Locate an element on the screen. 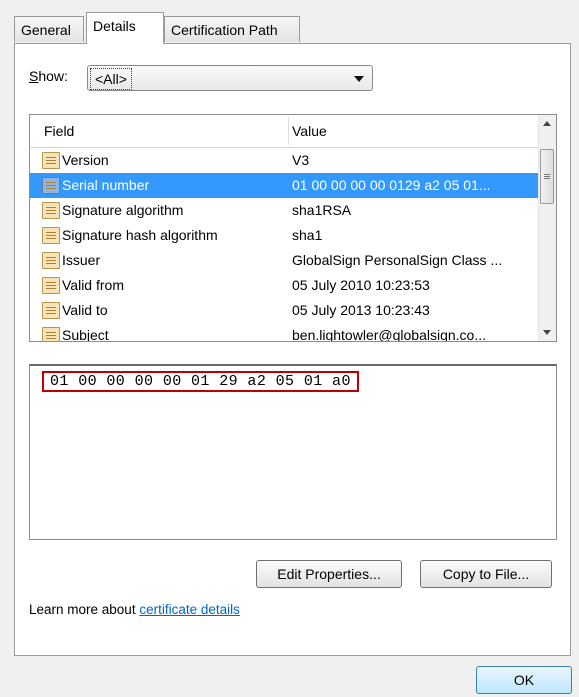 The width and height of the screenshot is (579, 697). list-item: Signature algorithm sha1RSA is located at coordinates (285, 210).